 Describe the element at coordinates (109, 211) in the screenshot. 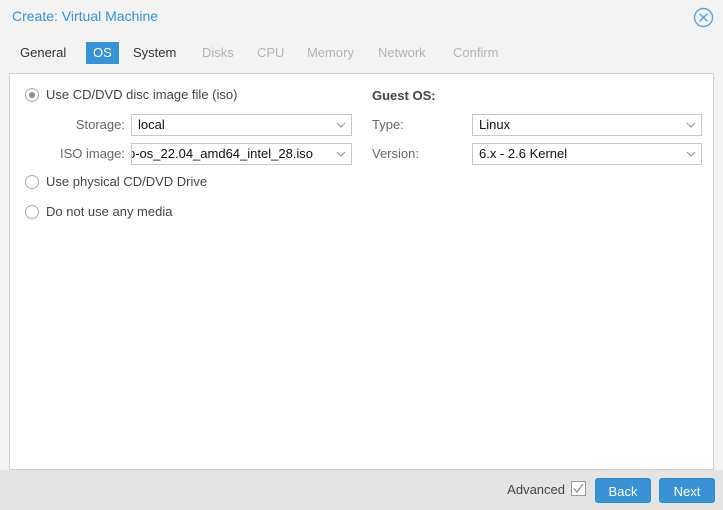

I see `radio-no-media-label: Do not use any media` at that location.